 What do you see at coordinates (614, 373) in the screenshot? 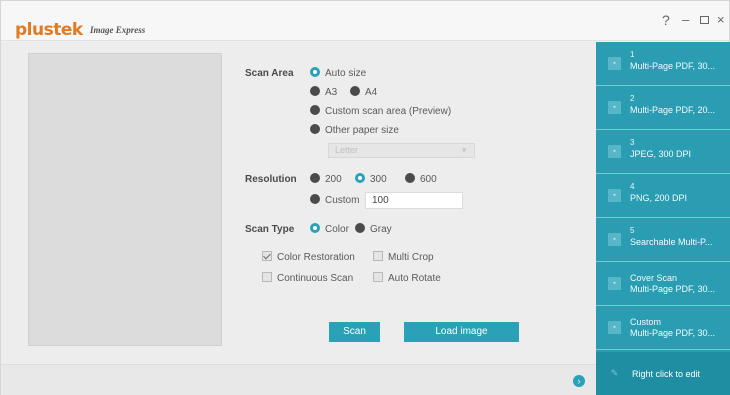
I see `edit-icon: ✎` at bounding box center [614, 373].